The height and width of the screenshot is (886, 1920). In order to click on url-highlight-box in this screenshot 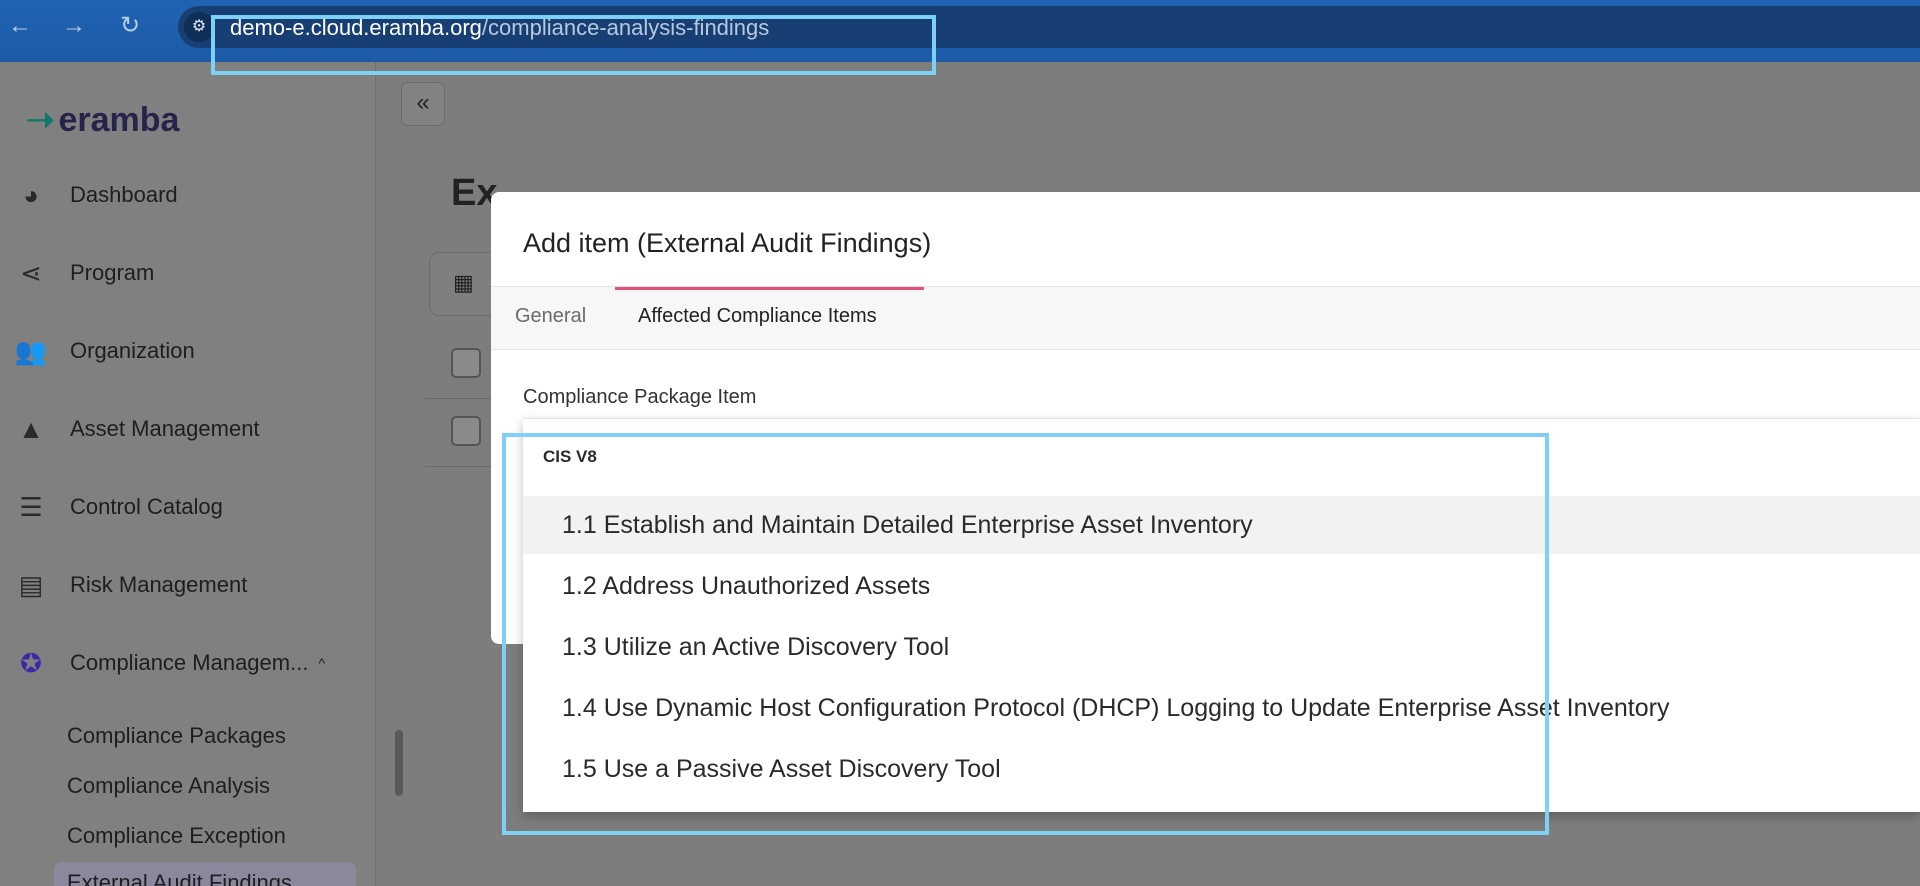, I will do `click(573, 45)`.